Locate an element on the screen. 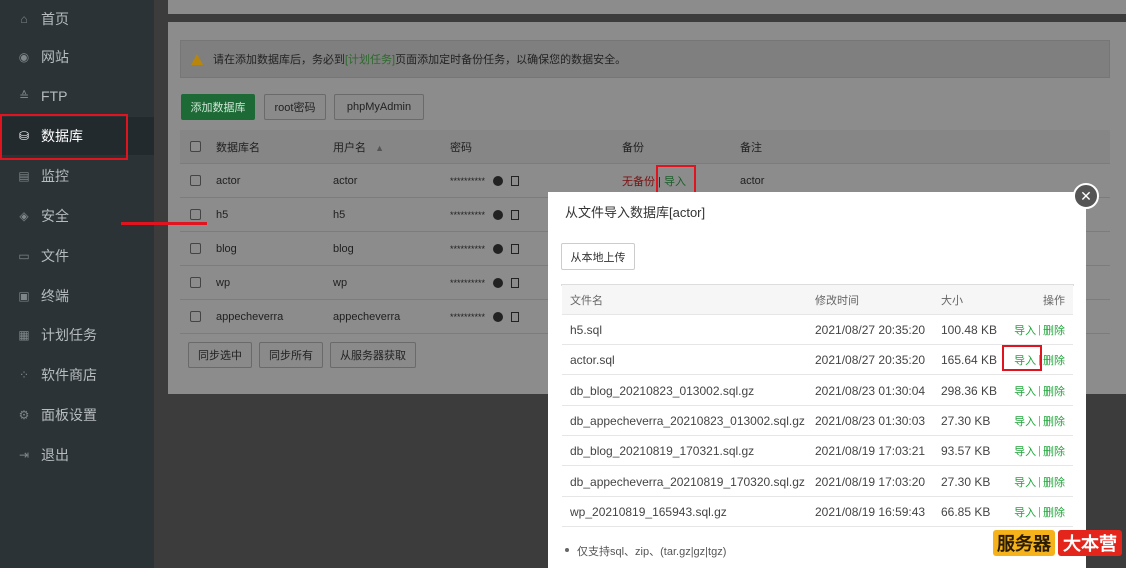  db-user: actor is located at coordinates (345, 180).